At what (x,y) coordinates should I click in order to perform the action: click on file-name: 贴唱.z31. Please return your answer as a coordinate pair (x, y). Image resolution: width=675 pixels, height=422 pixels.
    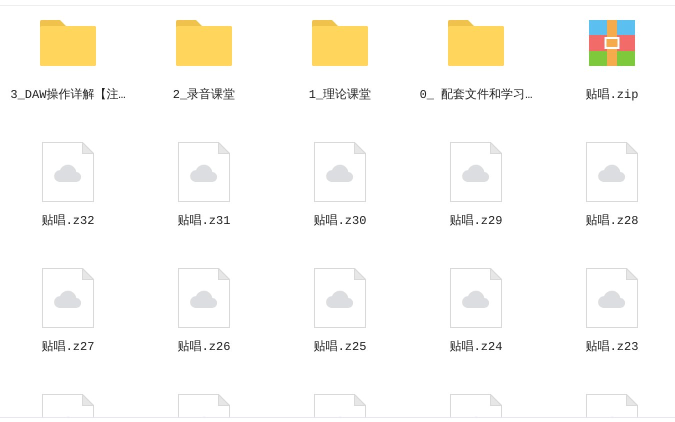
    Looking at the image, I should click on (204, 221).